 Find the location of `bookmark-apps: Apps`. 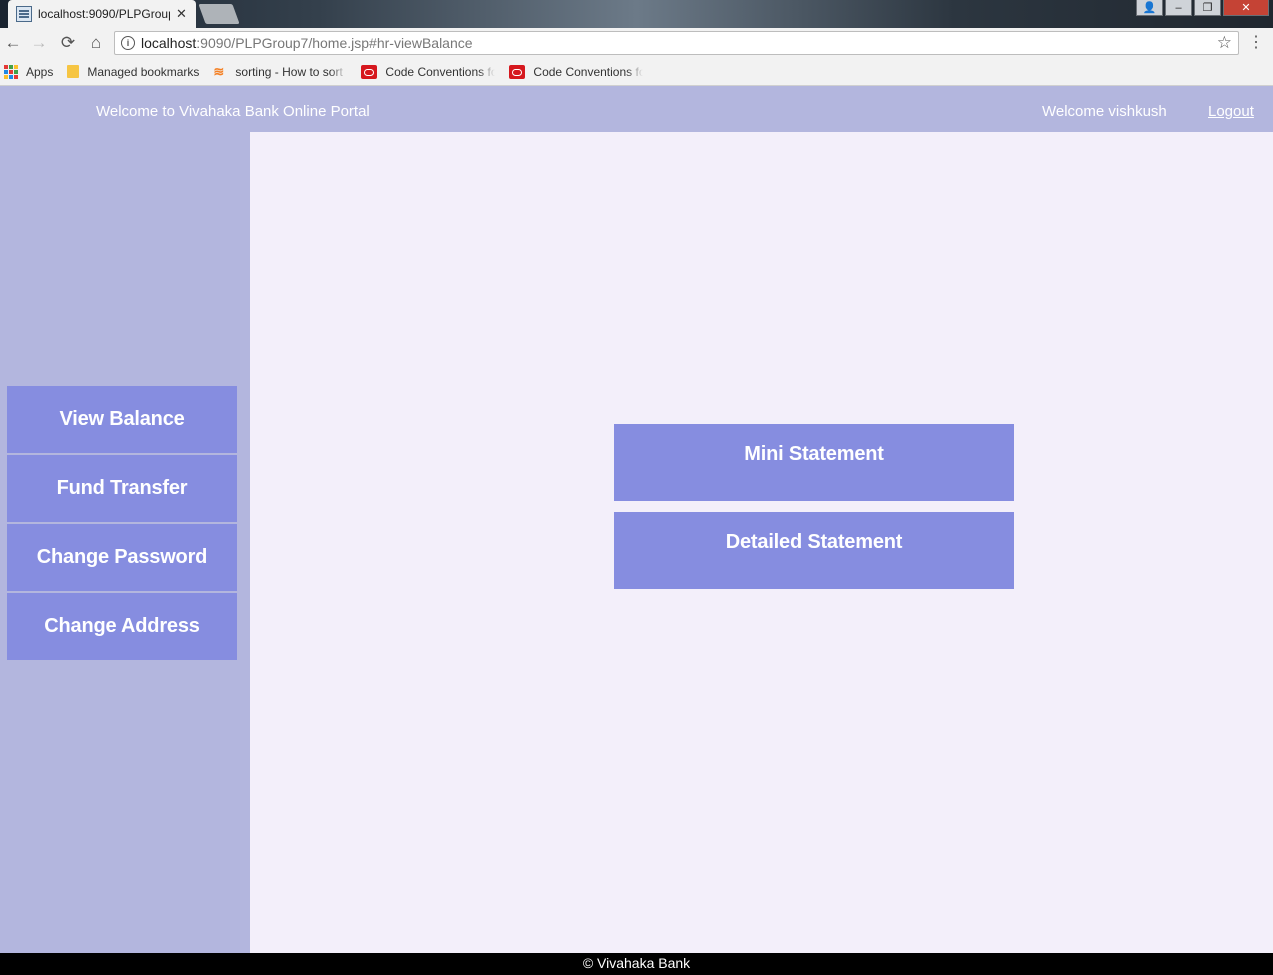

bookmark-apps: Apps is located at coordinates (29, 71).